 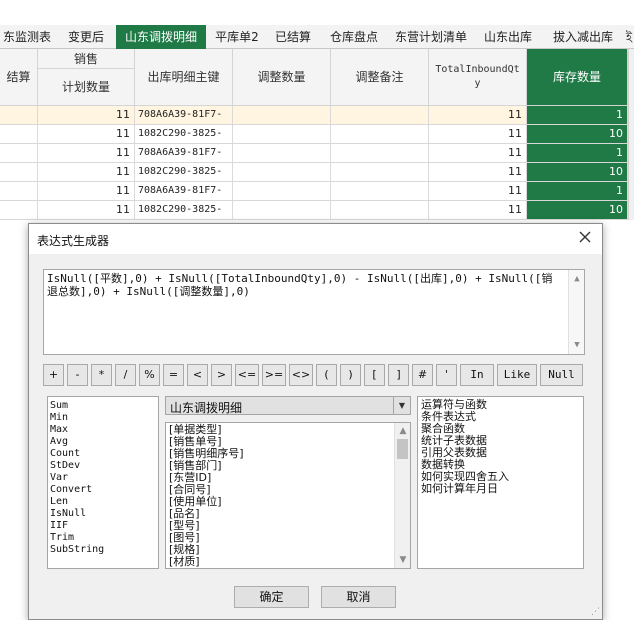 I want to click on scrollbar-thumb, so click(x=402, y=449).